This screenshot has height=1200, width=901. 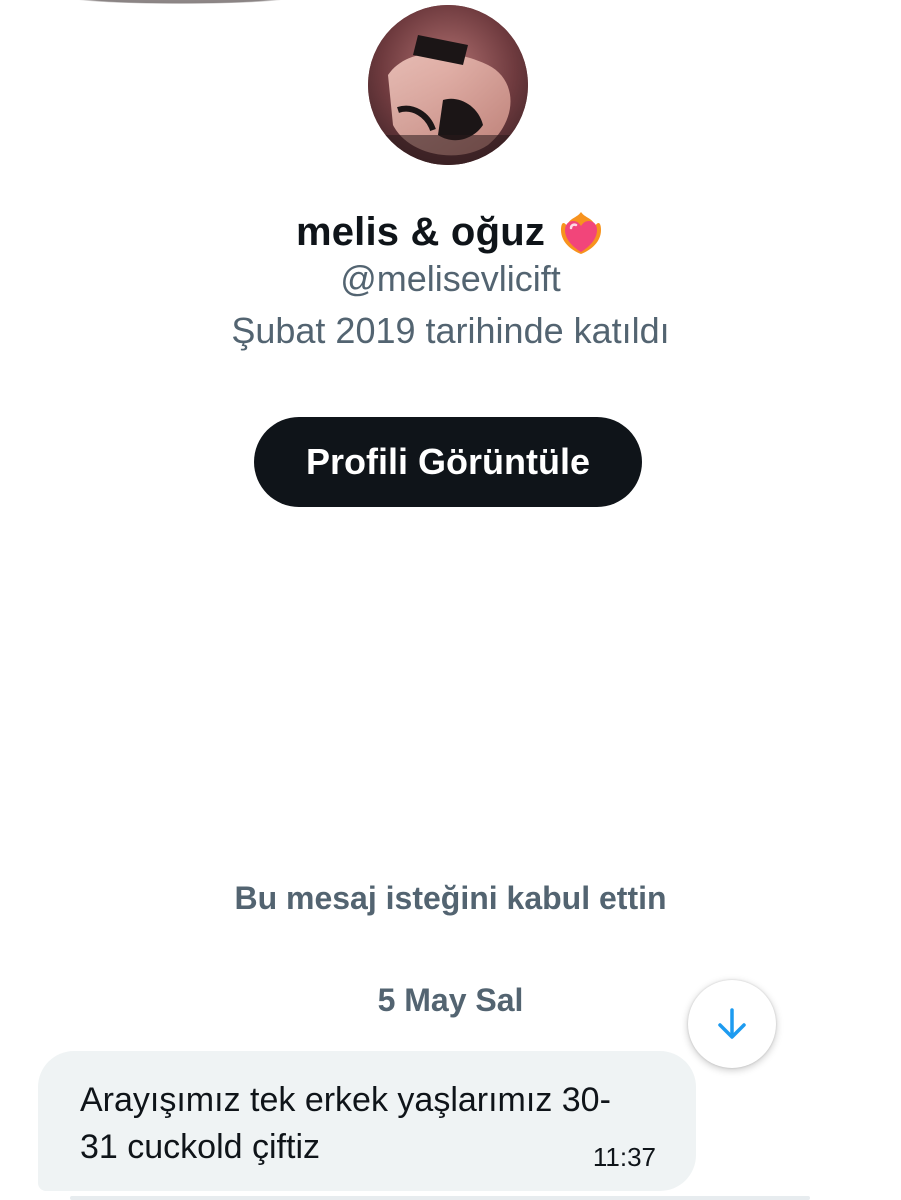 I want to click on scroll-to-bottom-button, so click(x=732, y=1024).